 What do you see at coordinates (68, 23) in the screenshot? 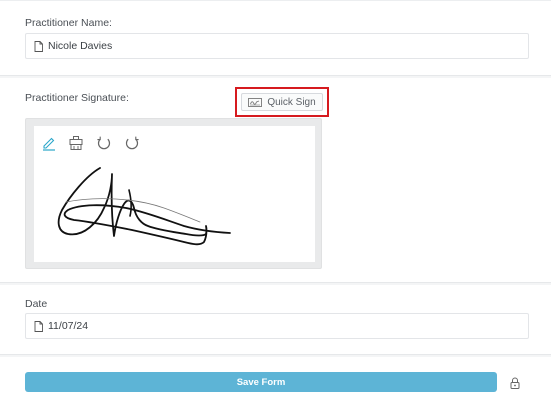
I see `practitioner-name-label: Practitioner Name:` at bounding box center [68, 23].